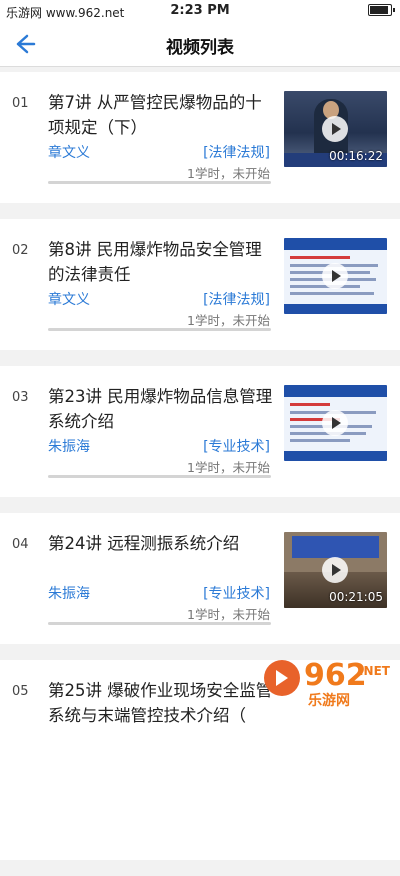  What do you see at coordinates (200, 48) in the screenshot?
I see `page-title: 视频列表` at bounding box center [200, 48].